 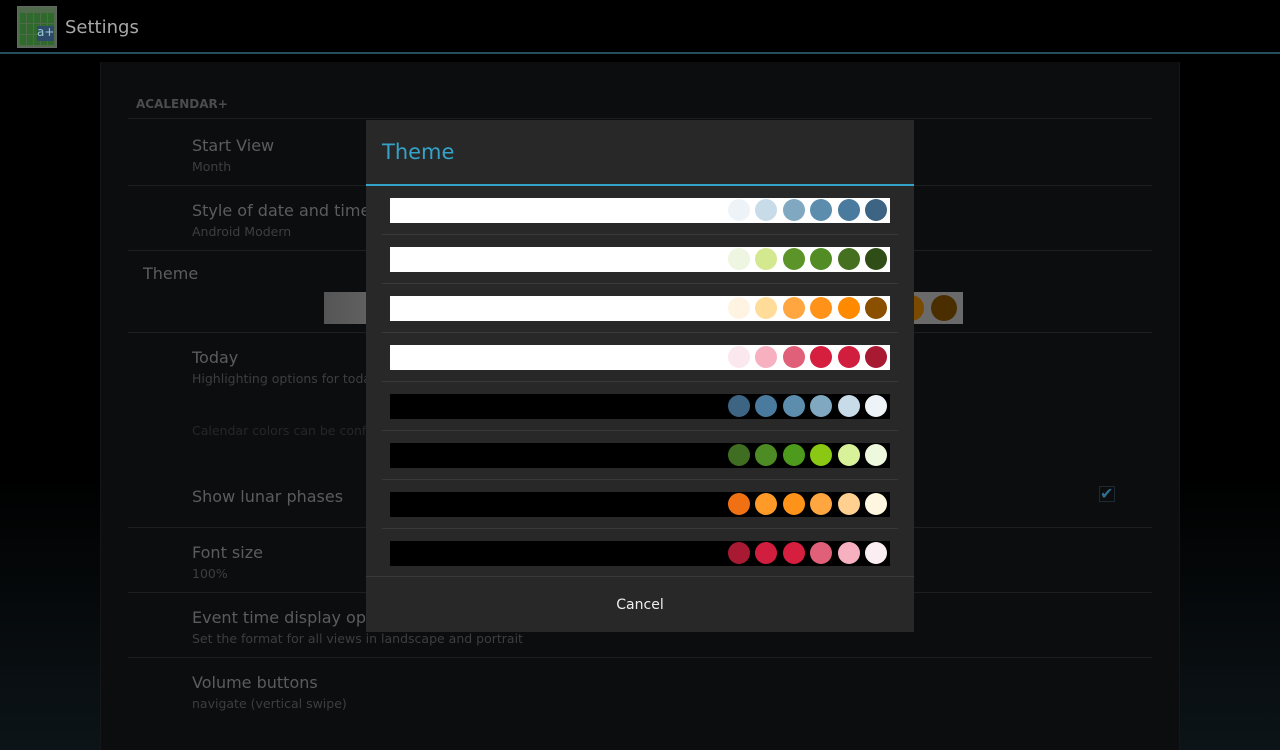 What do you see at coordinates (210, 573) in the screenshot?
I see `setting-summary: 100%` at bounding box center [210, 573].